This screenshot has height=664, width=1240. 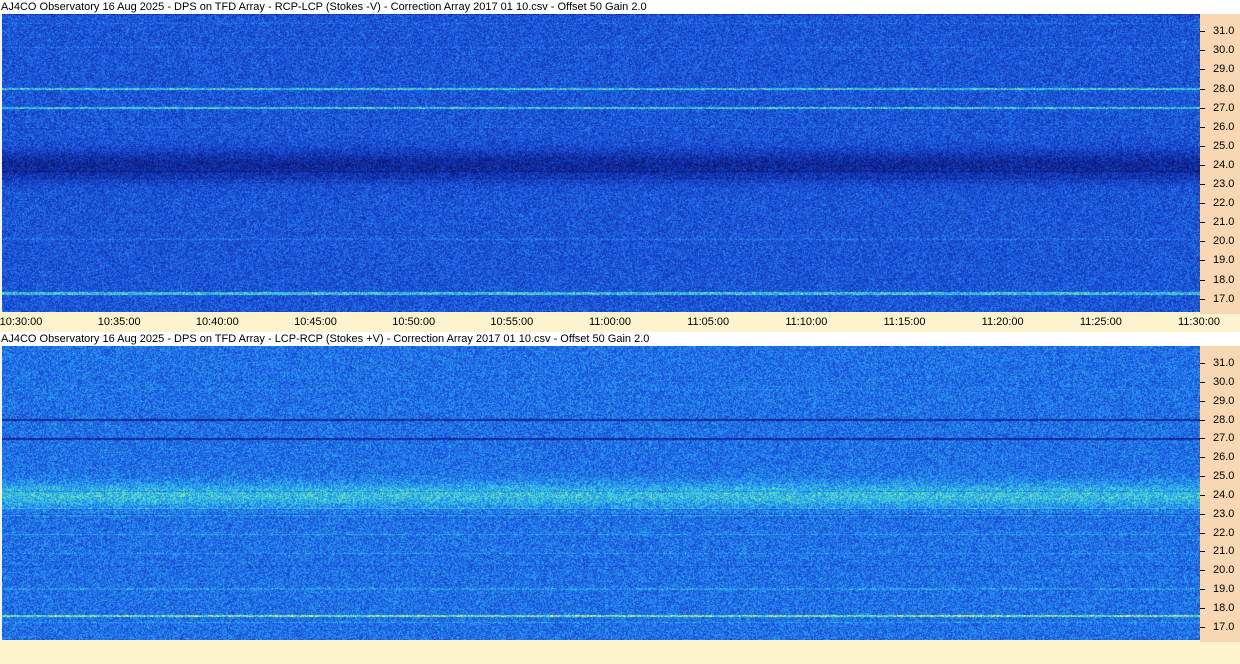 What do you see at coordinates (315, 322) in the screenshot?
I see `x-tick-label: 10:45:00` at bounding box center [315, 322].